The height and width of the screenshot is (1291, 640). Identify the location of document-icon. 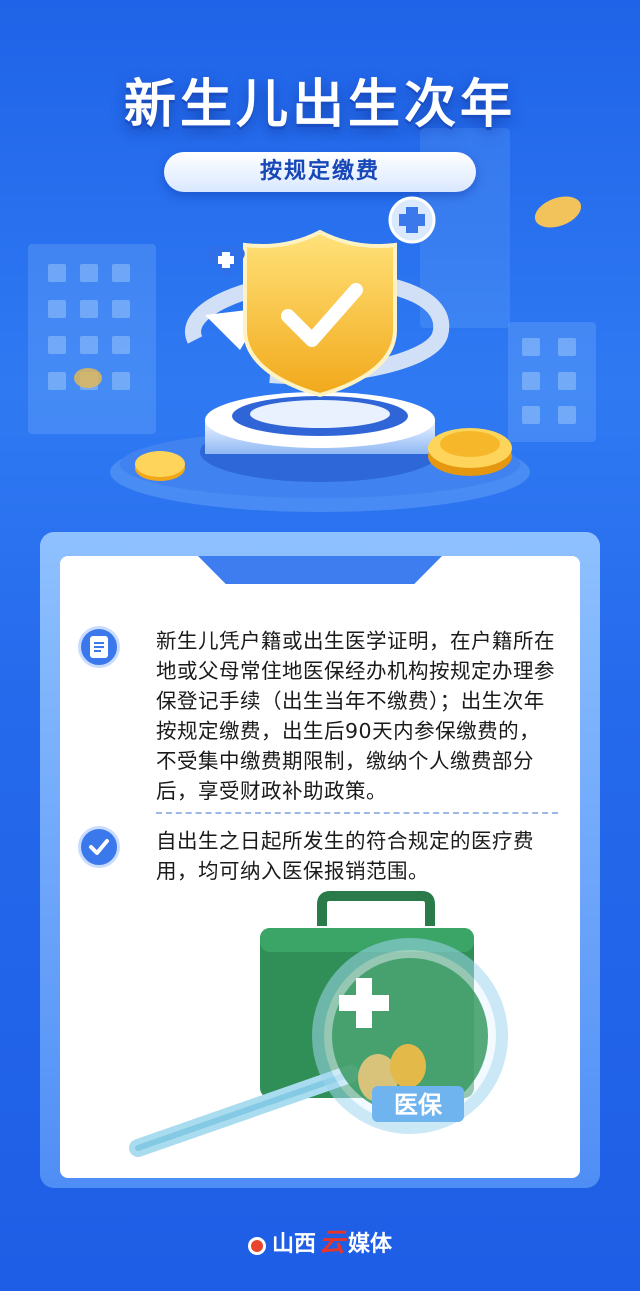
(99, 647).